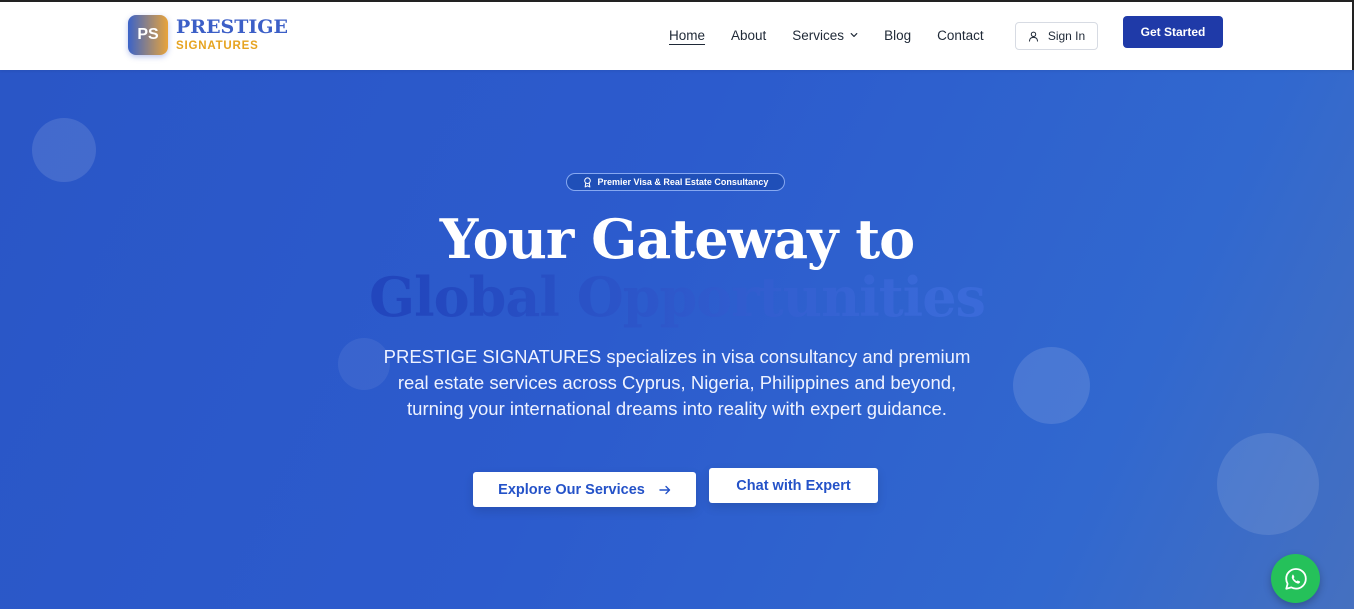 This screenshot has height=609, width=1354. What do you see at coordinates (897, 35) in the screenshot?
I see `nav-blog: Blog` at bounding box center [897, 35].